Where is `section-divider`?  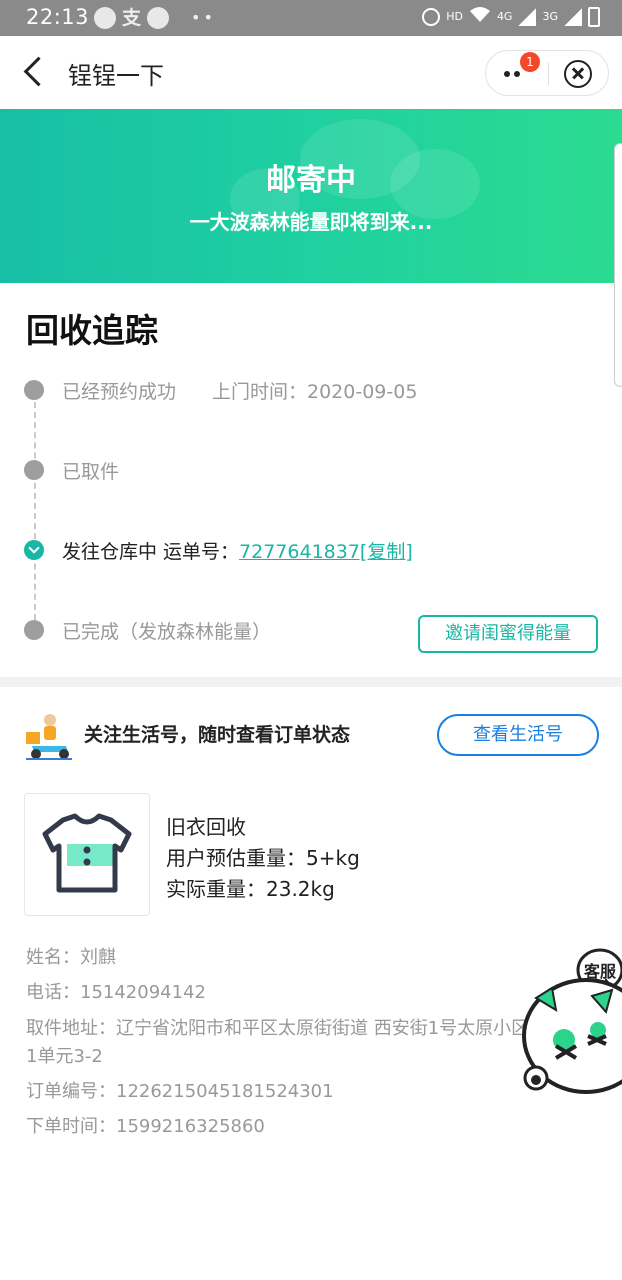 section-divider is located at coordinates (311, 682).